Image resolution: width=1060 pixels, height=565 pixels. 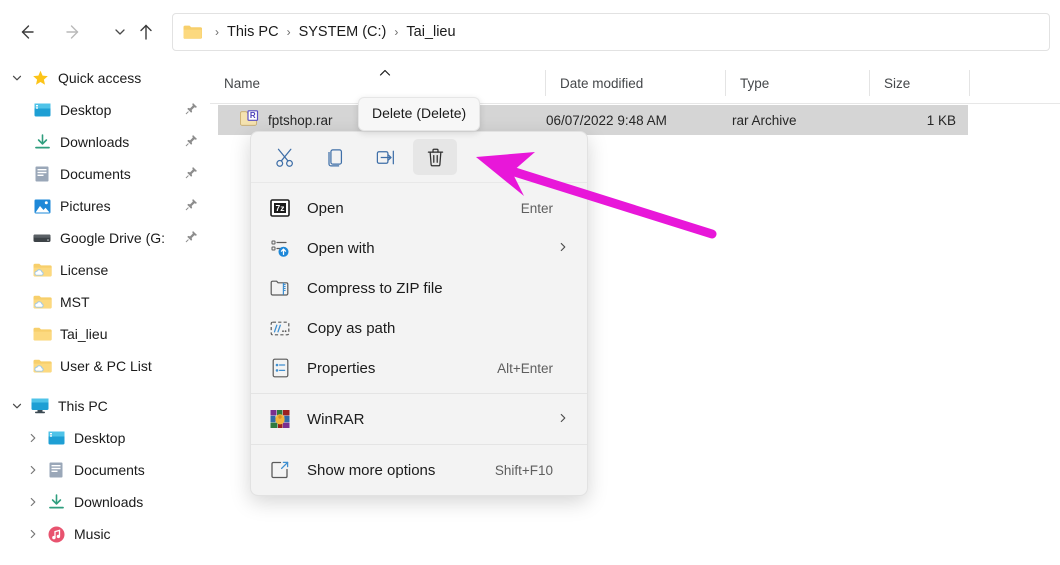 I want to click on sidebar-item-label: User & PC List, so click(x=106, y=366).